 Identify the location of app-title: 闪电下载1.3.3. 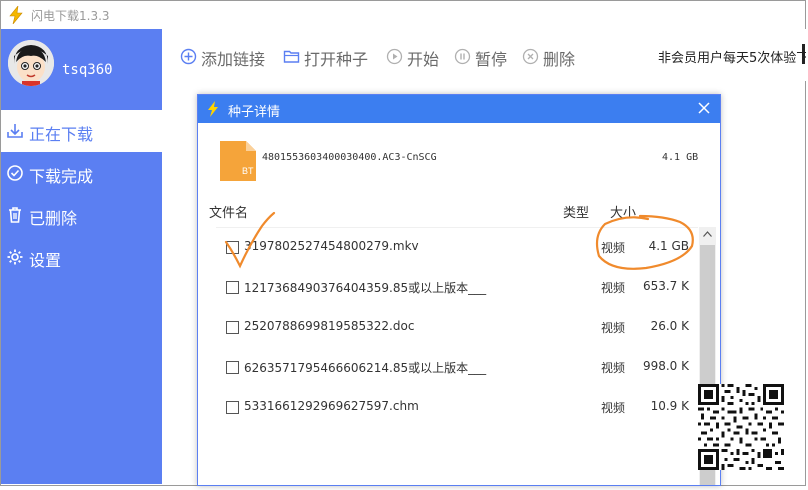
(70, 16).